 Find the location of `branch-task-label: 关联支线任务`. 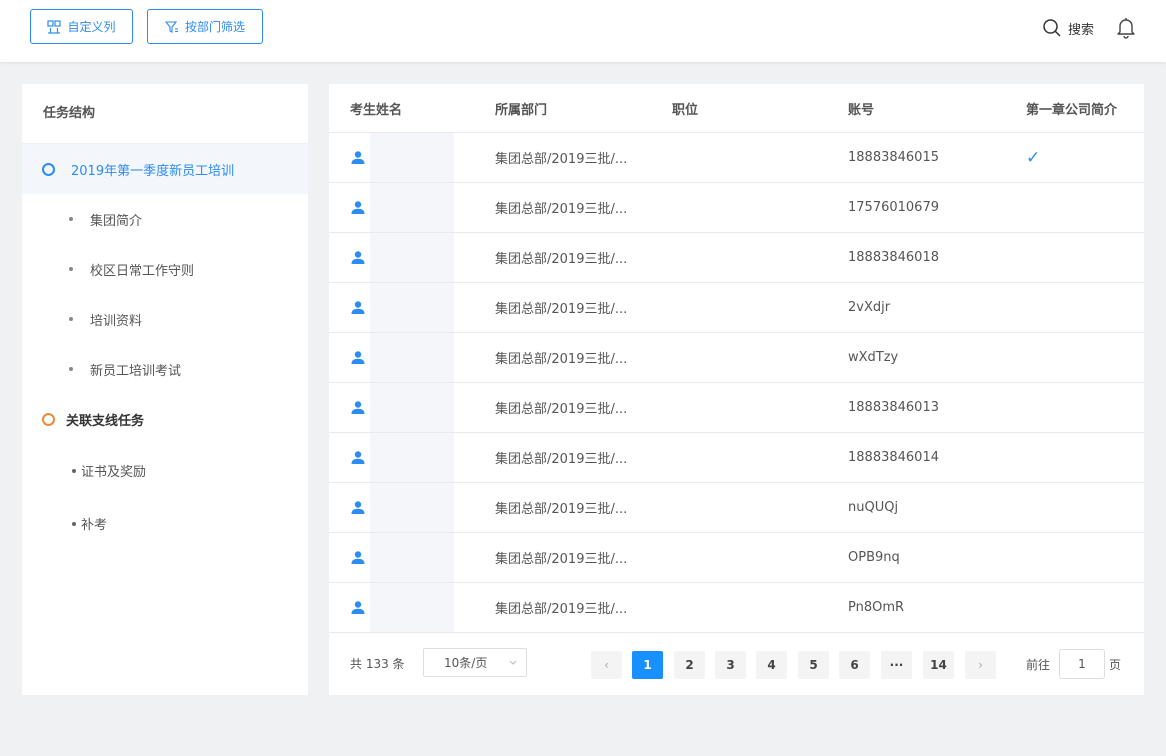

branch-task-label: 关联支线任务 is located at coordinates (105, 421).